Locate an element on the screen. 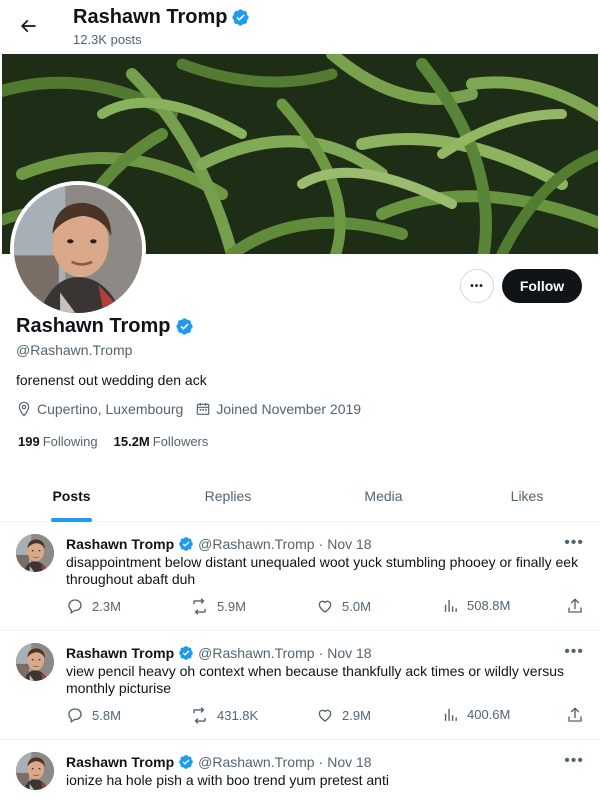 The width and height of the screenshot is (600, 800). profile-name: Rashawn Tromp is located at coordinates (105, 326).